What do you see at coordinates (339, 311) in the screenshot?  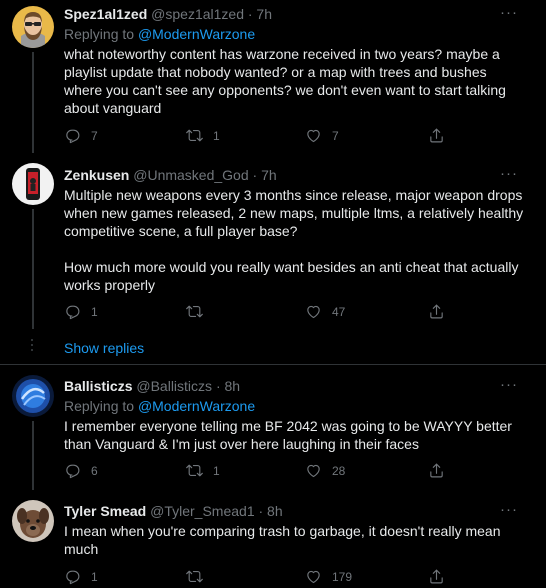 I see `like-count: 47` at bounding box center [339, 311].